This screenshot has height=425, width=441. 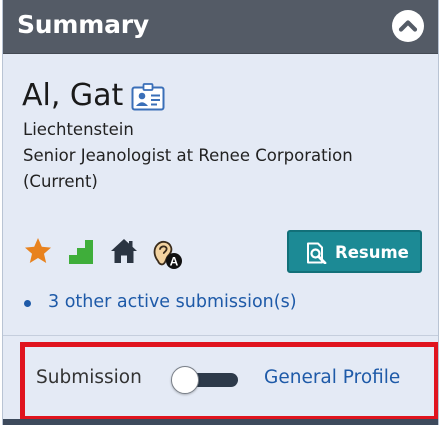 I want to click on star-icon, so click(x=38, y=253).